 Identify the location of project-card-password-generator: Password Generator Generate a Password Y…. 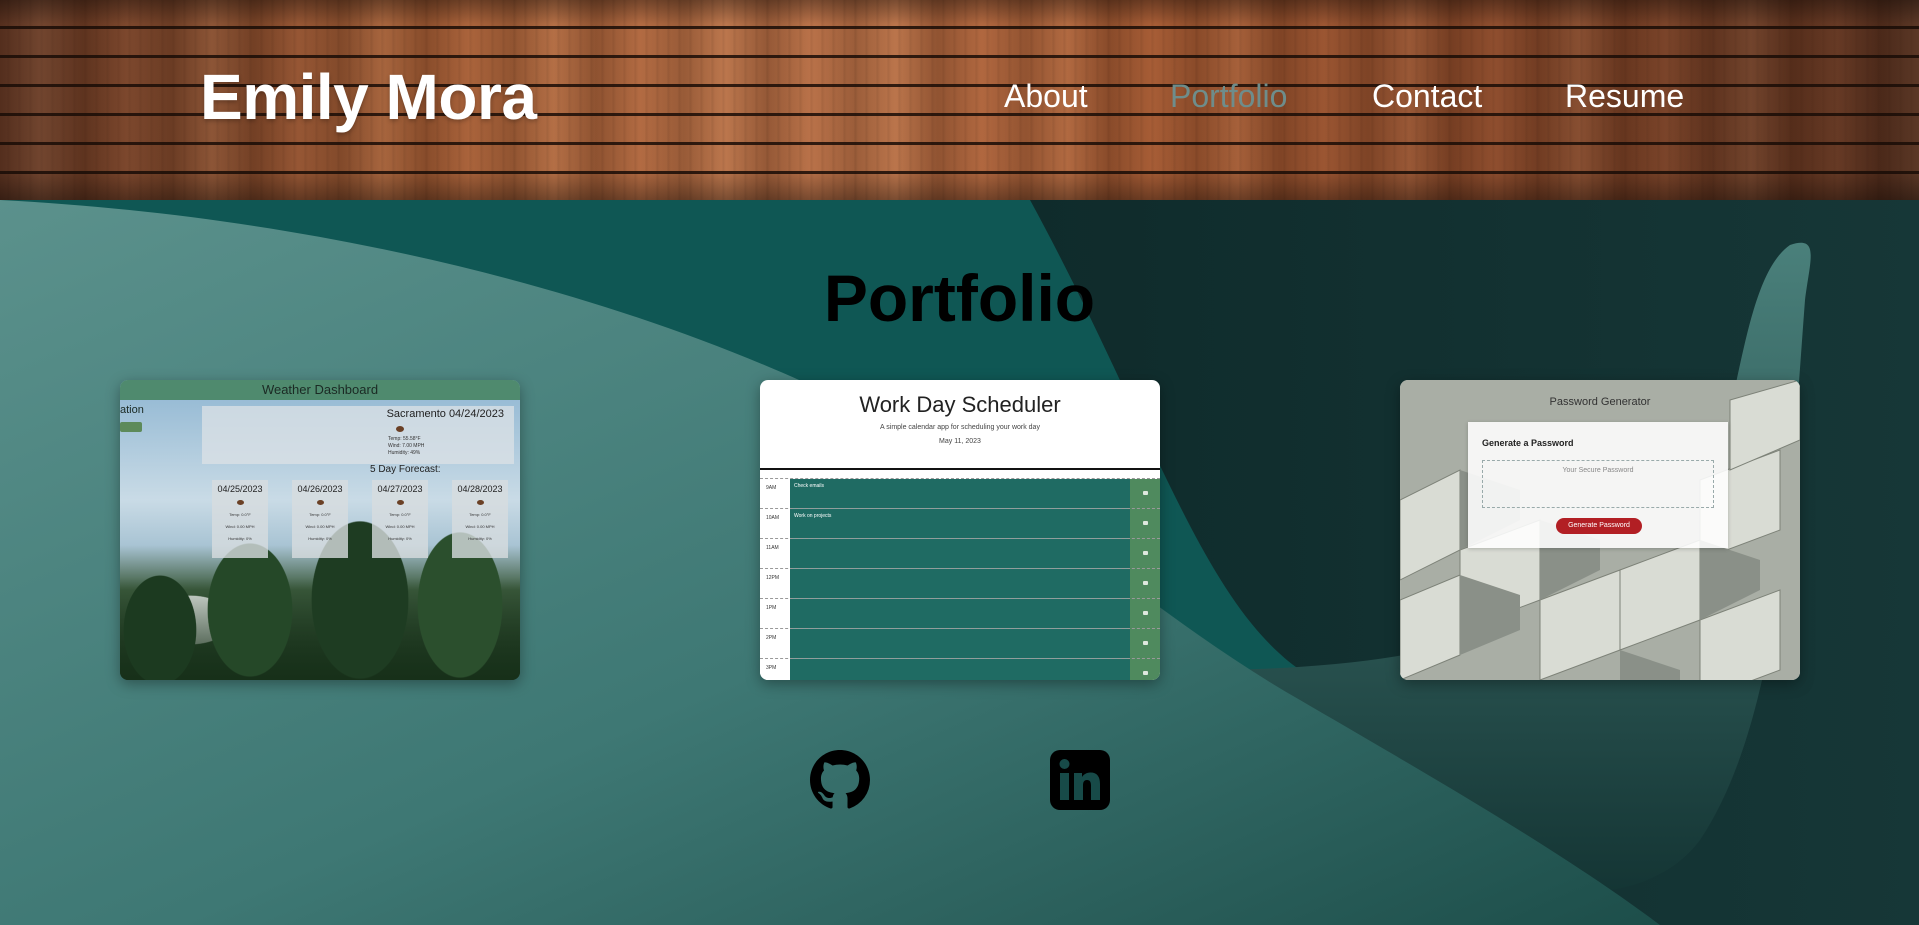
(1600, 530).